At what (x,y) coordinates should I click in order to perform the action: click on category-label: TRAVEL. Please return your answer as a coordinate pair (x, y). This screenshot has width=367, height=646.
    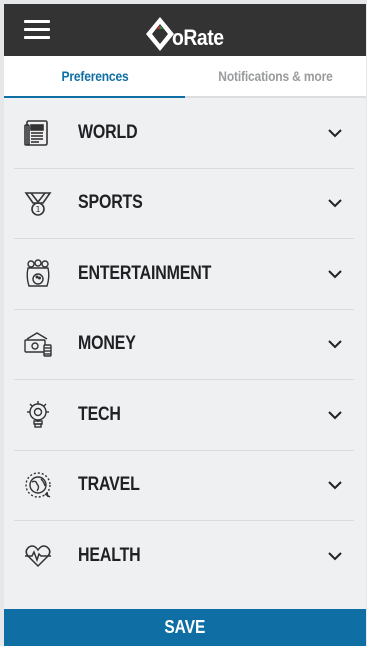
    Looking at the image, I should click on (109, 485).